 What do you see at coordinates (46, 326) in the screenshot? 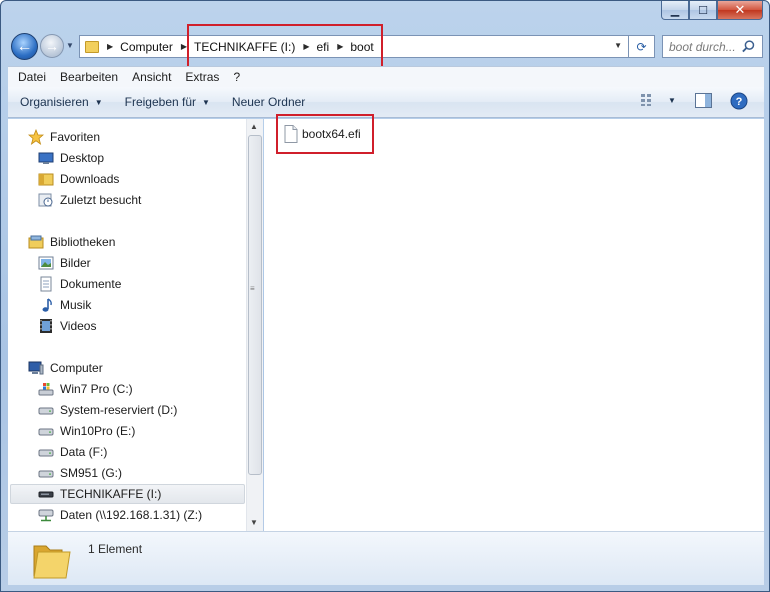
I see `videos-icon` at bounding box center [46, 326].